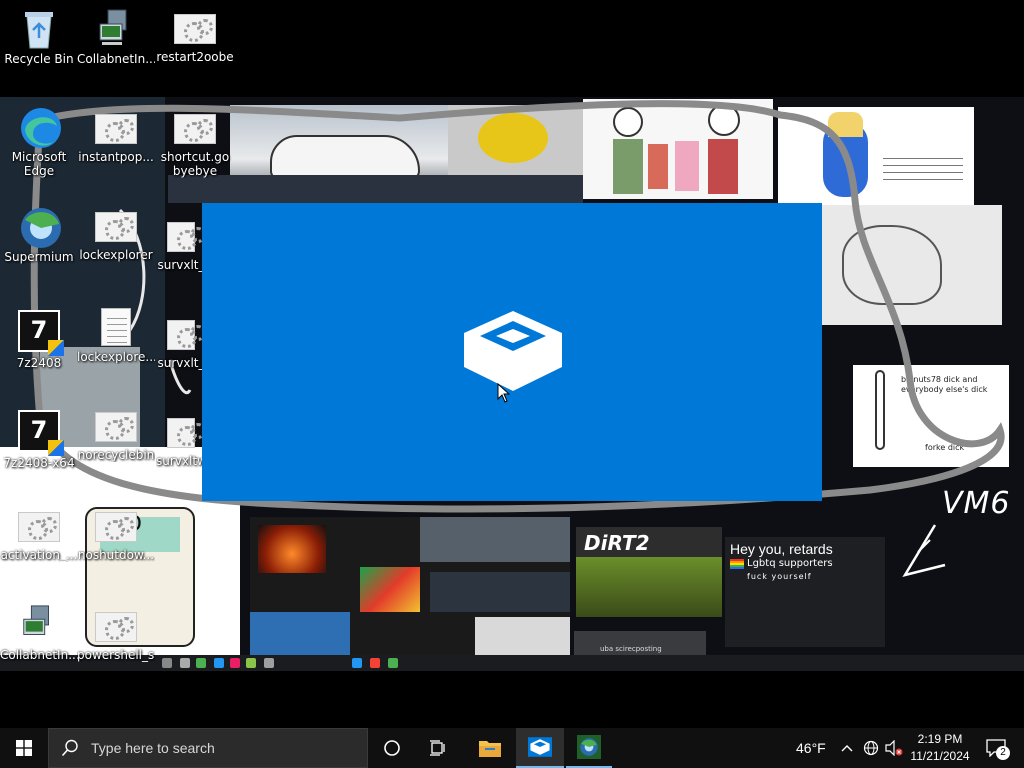 The height and width of the screenshot is (768, 1024). What do you see at coordinates (779, 576) in the screenshot?
I see `banner-caption: fuck yourself` at bounding box center [779, 576].